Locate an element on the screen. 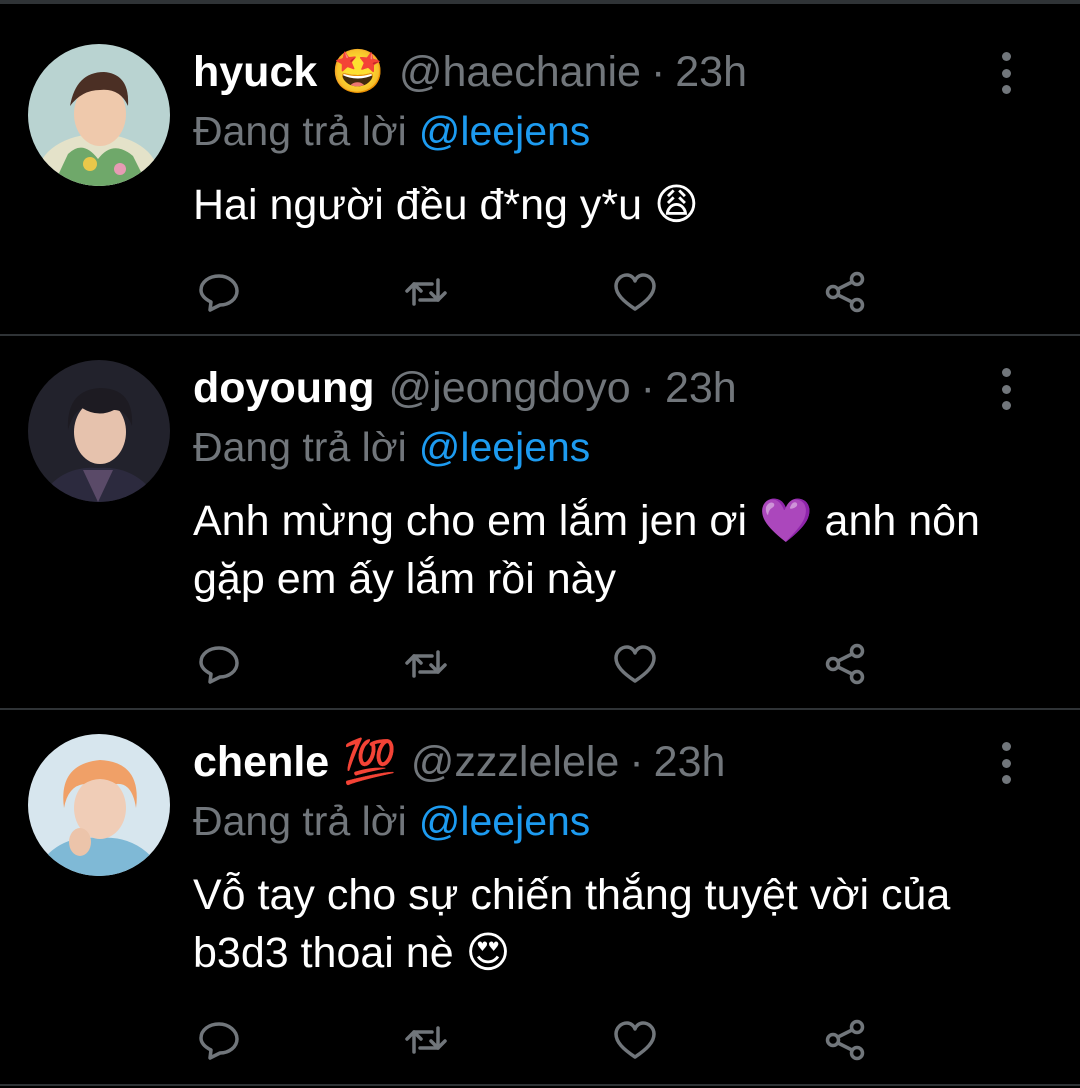 Image resolution: width=1080 pixels, height=1088 pixels. top-divider is located at coordinates (540, 2).